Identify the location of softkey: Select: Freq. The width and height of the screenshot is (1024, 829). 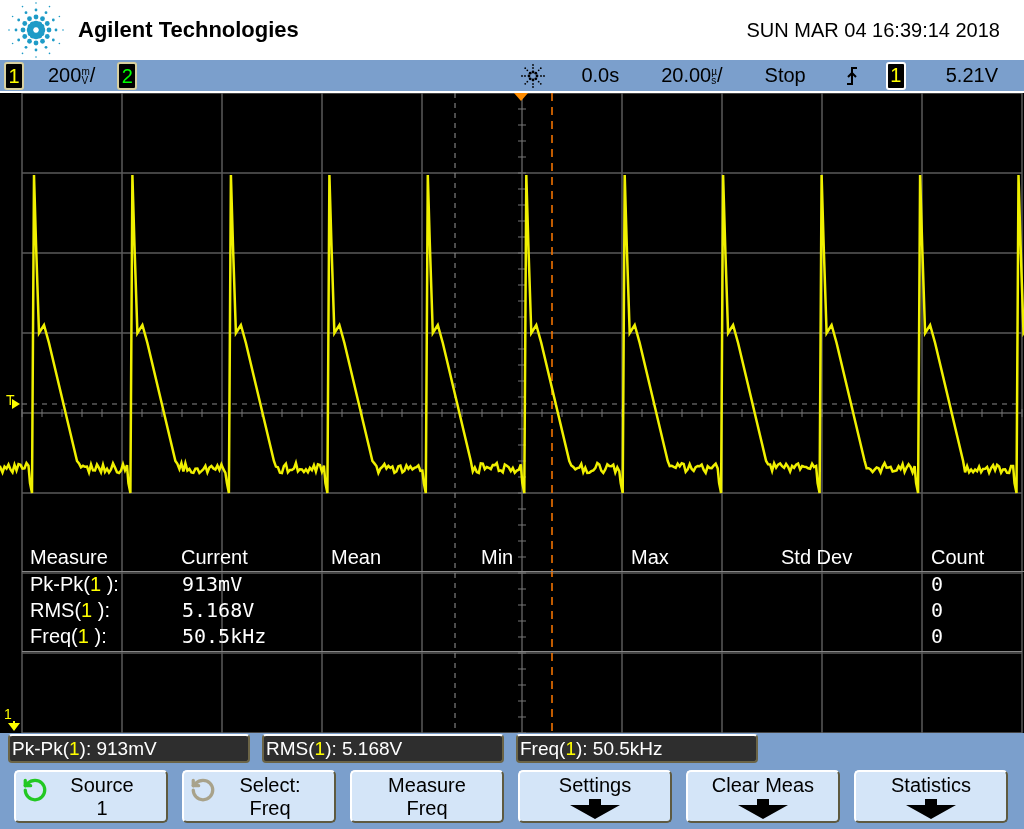
(259, 796).